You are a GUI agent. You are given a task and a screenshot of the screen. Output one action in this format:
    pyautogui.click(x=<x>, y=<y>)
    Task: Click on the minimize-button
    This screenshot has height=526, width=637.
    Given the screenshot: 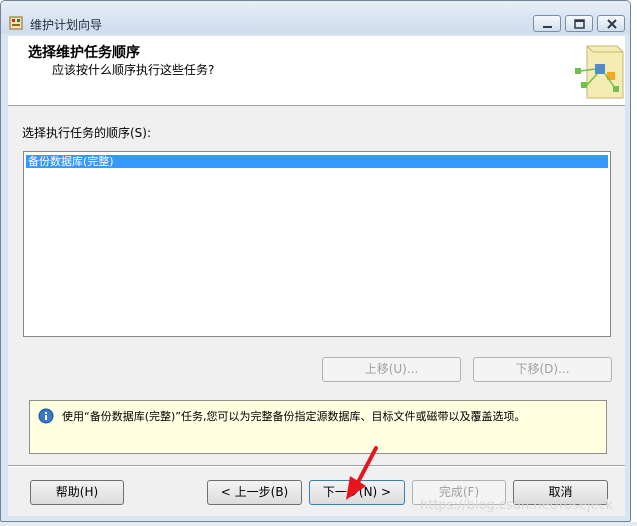 What is the action you would take?
    pyautogui.click(x=547, y=23)
    